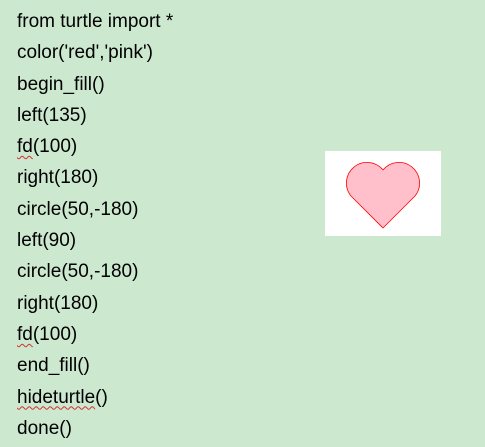  I want to click on code-text: hideturtle(), so click(62, 397).